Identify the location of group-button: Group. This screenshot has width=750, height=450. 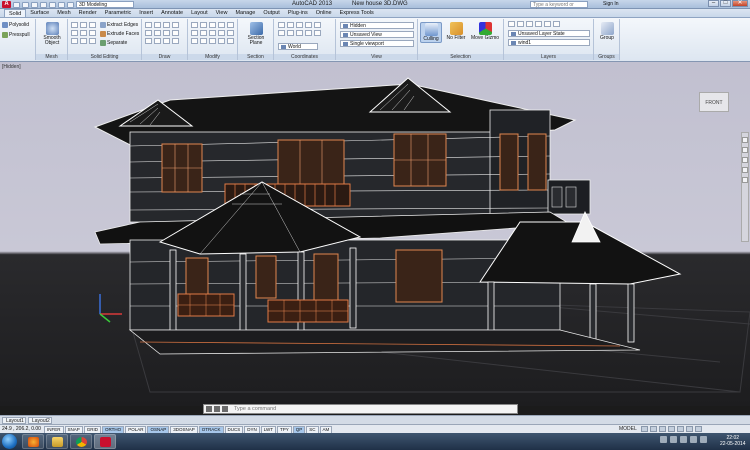
(607, 31).